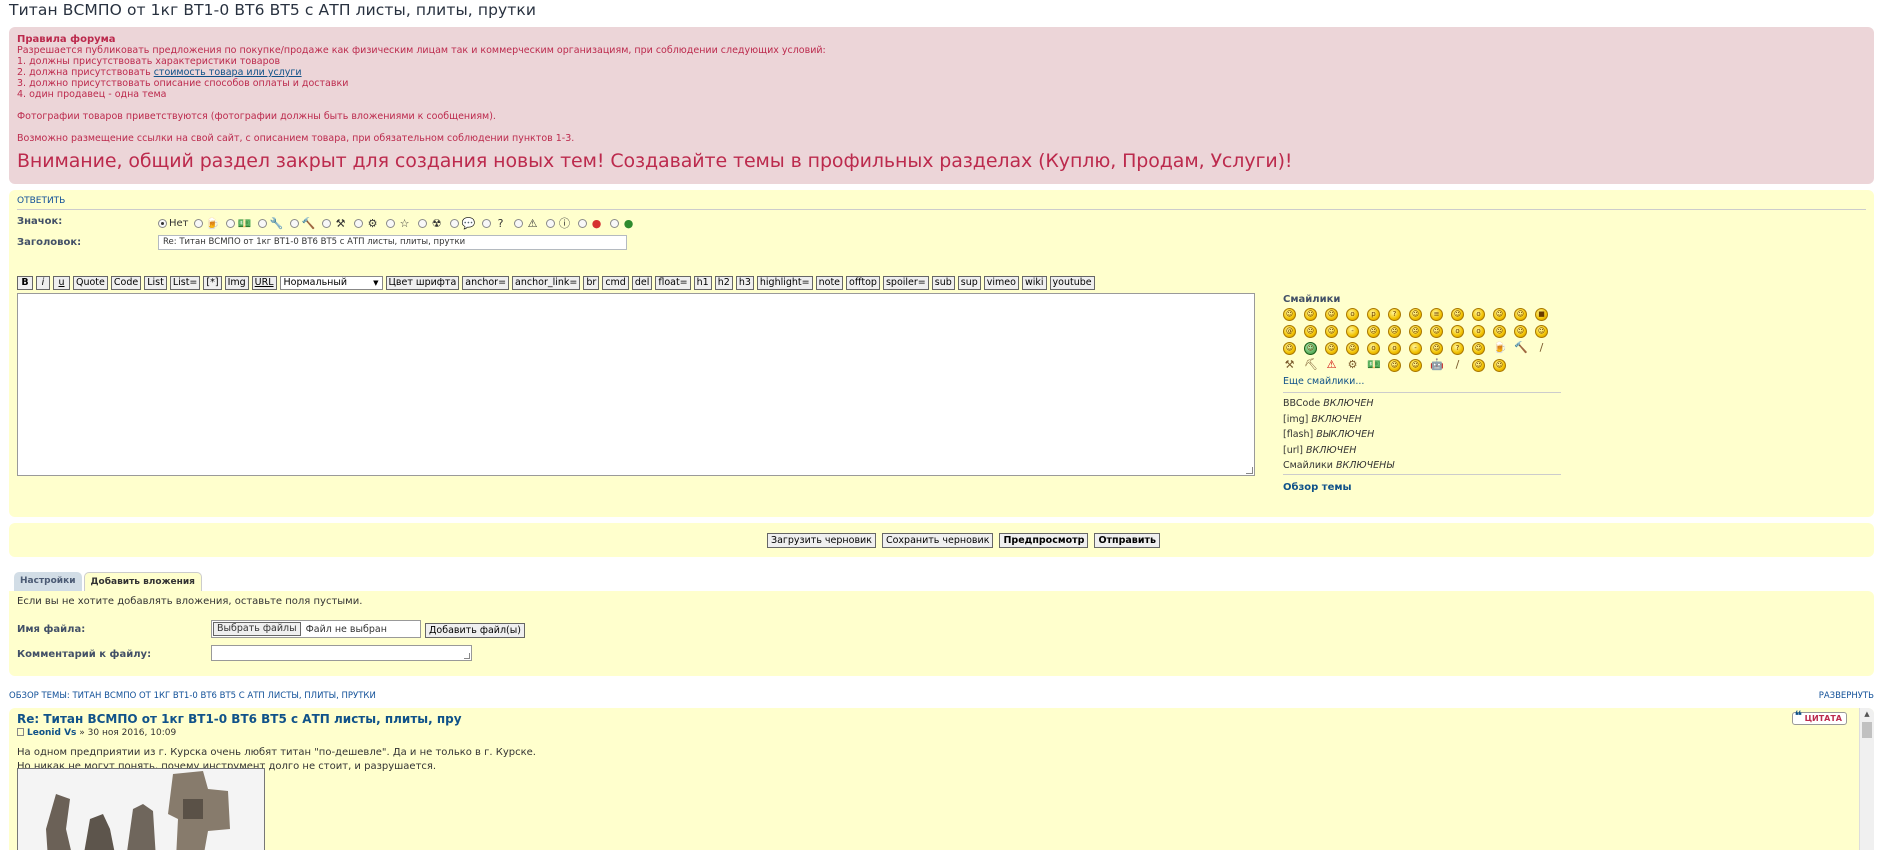 This screenshot has width=1883, height=850. Describe the element at coordinates (48, 581) in the screenshot. I see `tab-settings: Настройки` at that location.